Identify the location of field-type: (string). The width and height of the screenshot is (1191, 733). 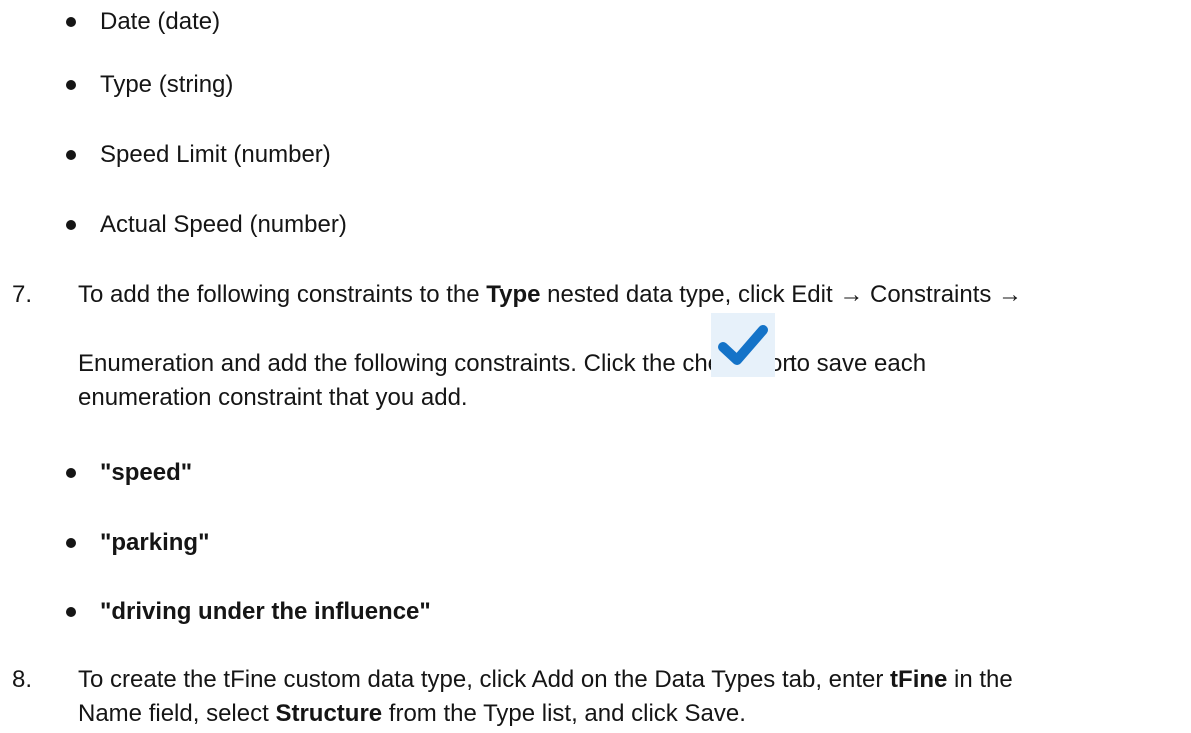
(196, 84).